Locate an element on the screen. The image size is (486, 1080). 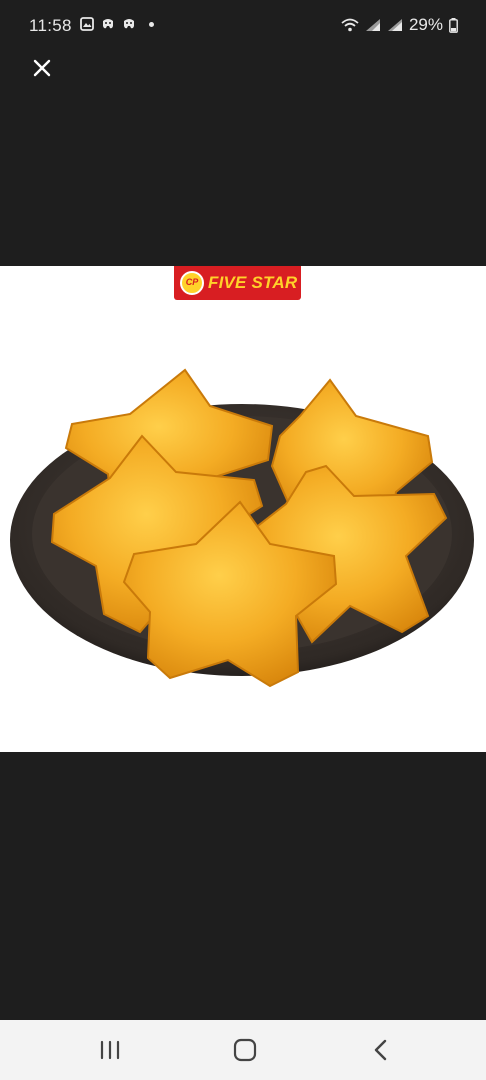
notification-dot is located at coordinates (151, 24).